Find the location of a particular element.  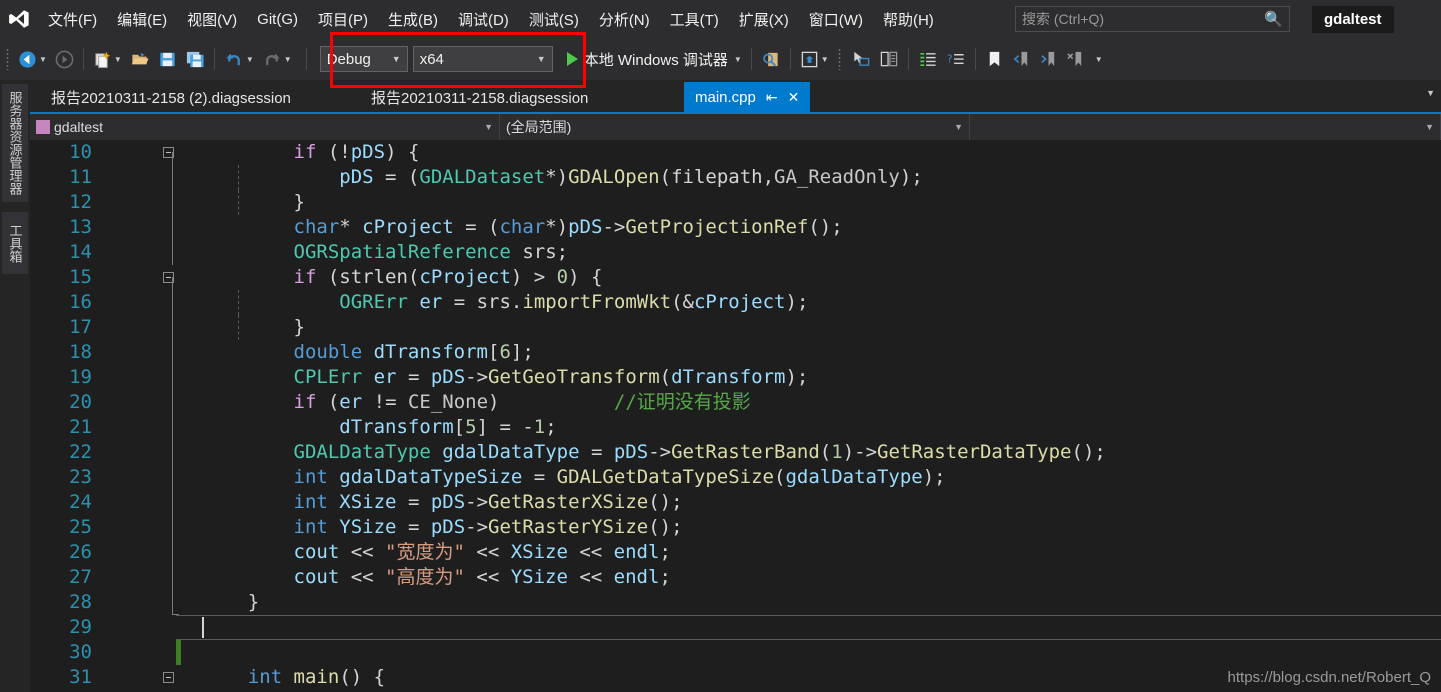

solution-platform-dropdown: x64 ▼ is located at coordinates (482, 59).